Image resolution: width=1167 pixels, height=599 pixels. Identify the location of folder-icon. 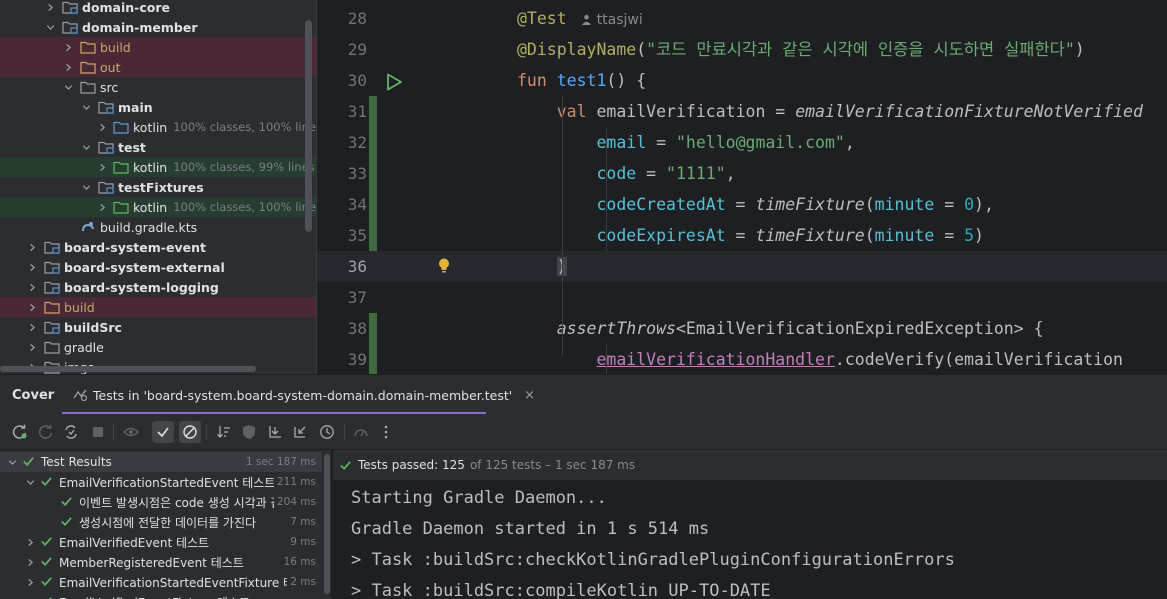
(88, 47).